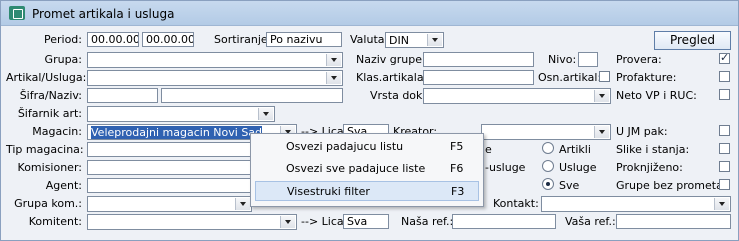 This screenshot has height=241, width=739. Describe the element at coordinates (177, 132) in the screenshot. I see `warehouse-value: Veleprodajni magacin Novi Sad` at that location.